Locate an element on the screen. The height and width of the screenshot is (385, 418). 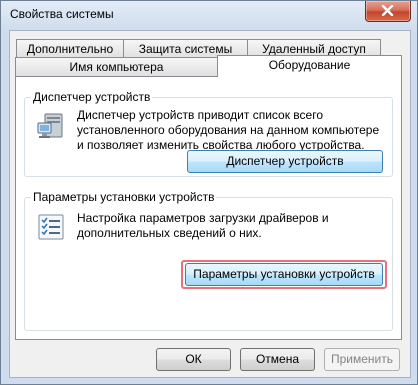
checklist-icon is located at coordinates (51, 227).